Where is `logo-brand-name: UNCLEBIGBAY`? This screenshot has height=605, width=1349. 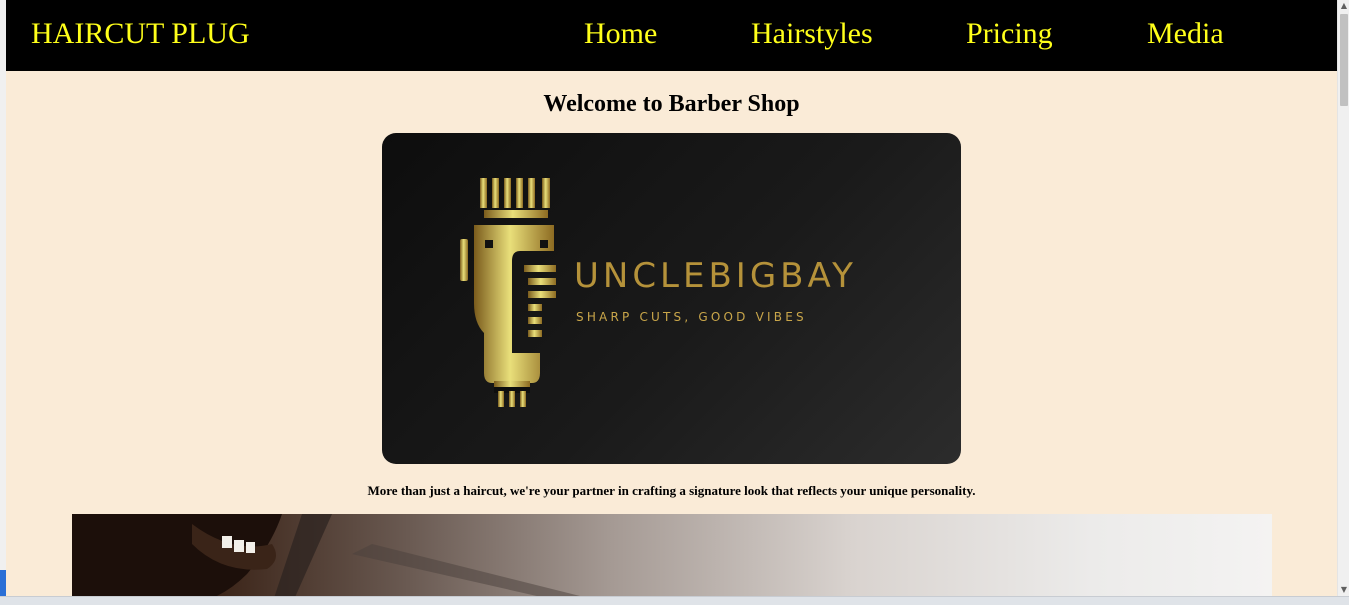 logo-brand-name: UNCLEBIGBAY is located at coordinates (715, 276).